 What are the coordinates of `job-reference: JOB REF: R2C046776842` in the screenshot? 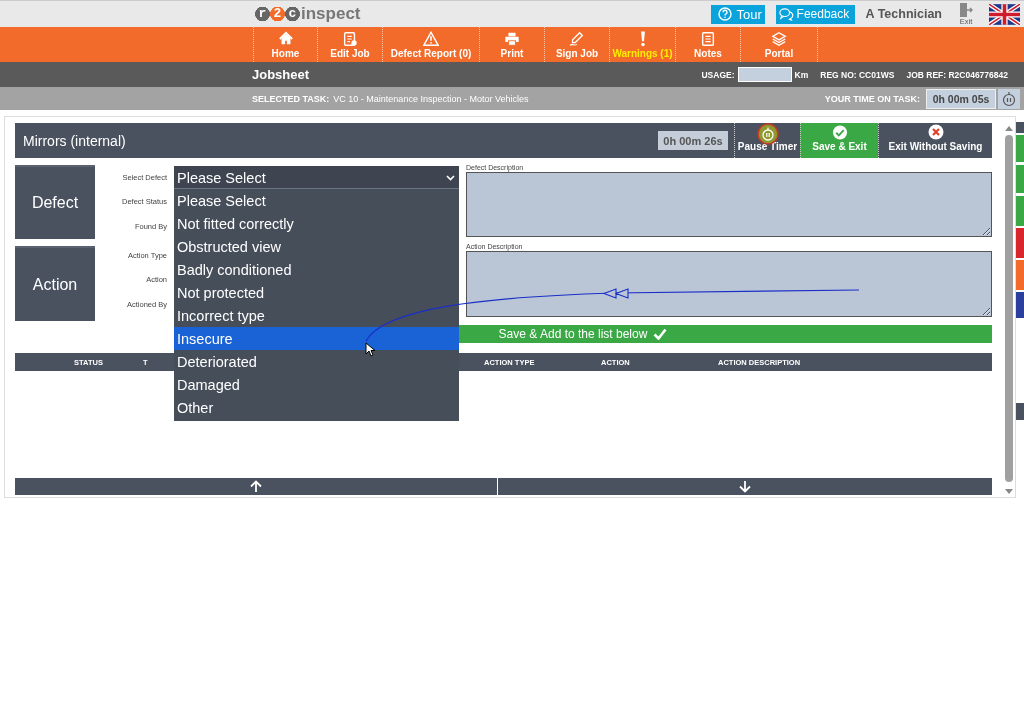 It's located at (957, 74).